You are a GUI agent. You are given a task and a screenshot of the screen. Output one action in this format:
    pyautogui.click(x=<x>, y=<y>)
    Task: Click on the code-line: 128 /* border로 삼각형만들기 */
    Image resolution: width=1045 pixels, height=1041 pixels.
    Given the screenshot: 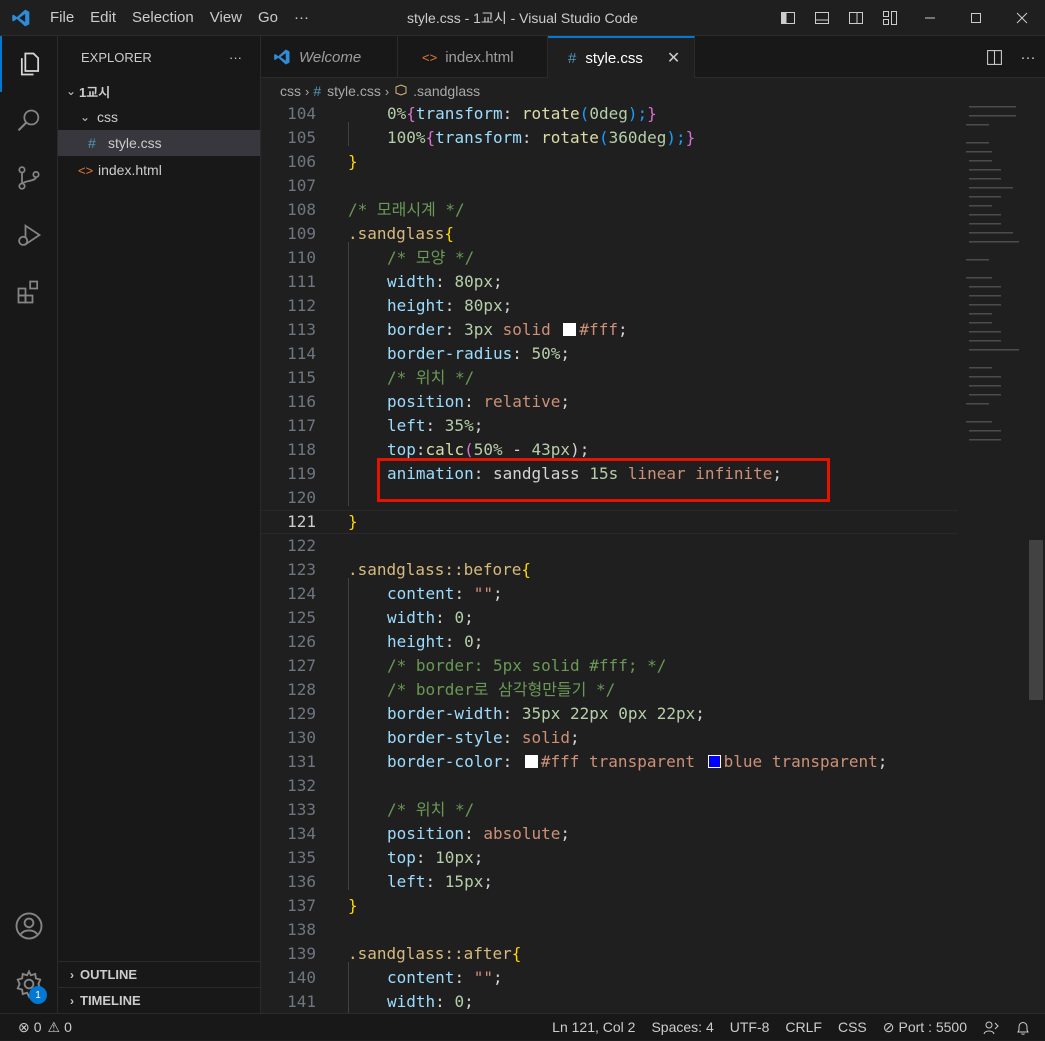 What is the action you would take?
    pyautogui.click(x=611, y=690)
    